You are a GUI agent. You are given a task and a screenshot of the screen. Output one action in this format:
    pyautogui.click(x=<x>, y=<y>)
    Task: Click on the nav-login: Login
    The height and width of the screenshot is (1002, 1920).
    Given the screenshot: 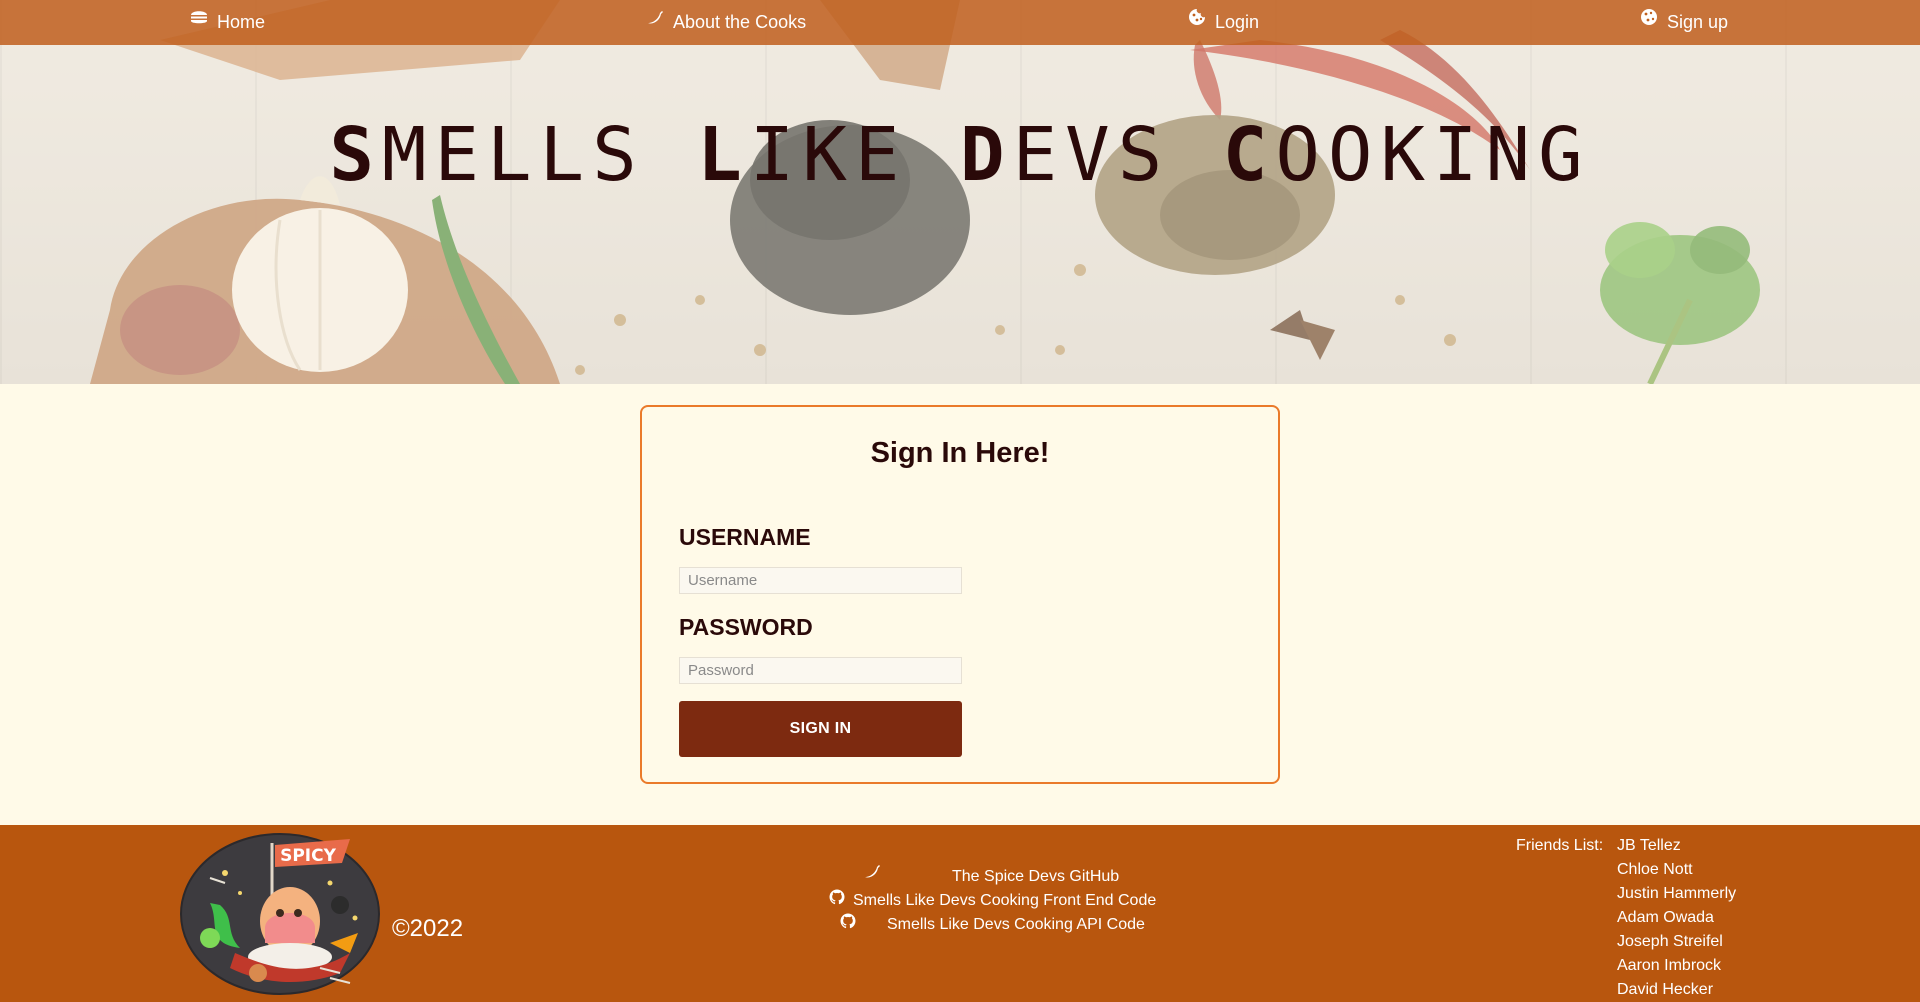 What is the action you would take?
    pyautogui.click(x=1223, y=22)
    